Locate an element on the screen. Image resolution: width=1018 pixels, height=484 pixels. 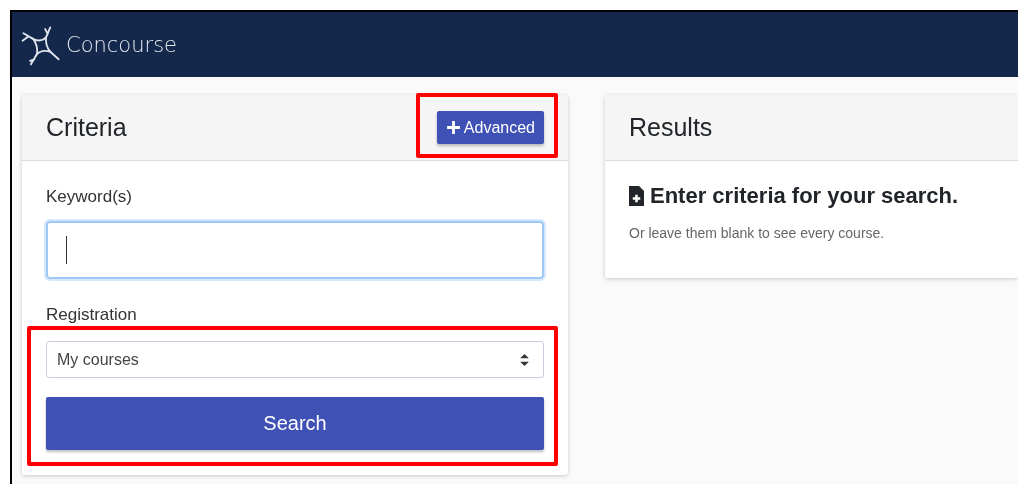
advanced-button: Advanced is located at coordinates (490, 127).